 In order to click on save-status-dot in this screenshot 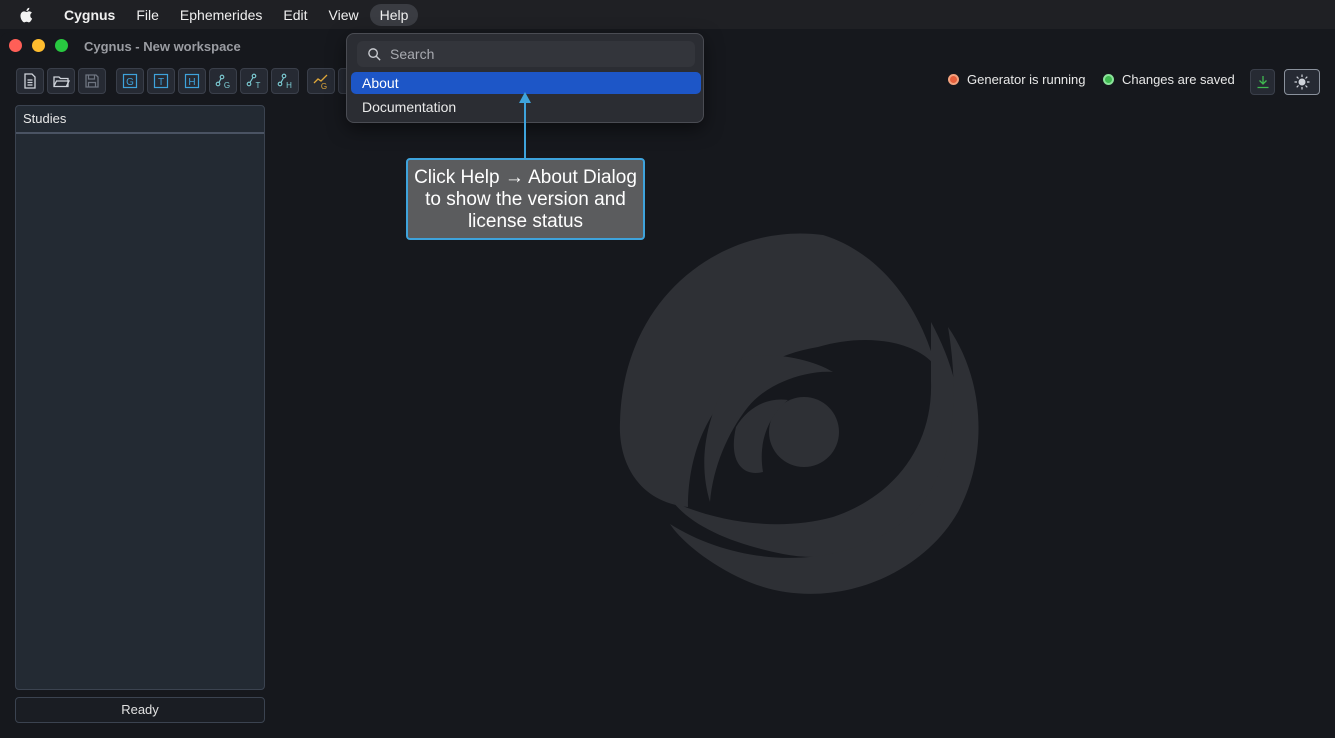, I will do `click(1108, 79)`.